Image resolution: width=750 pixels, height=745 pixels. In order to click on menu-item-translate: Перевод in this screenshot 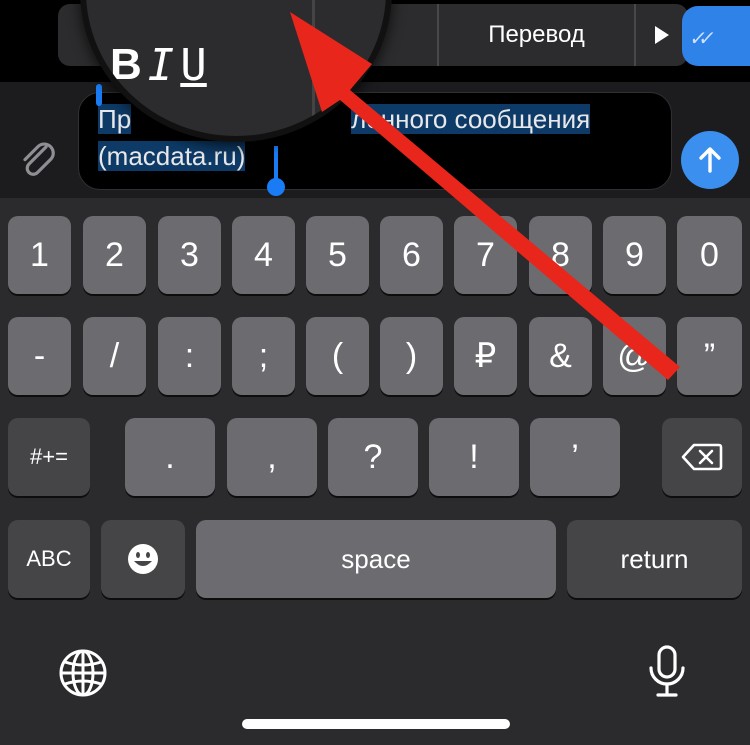, I will do `click(536, 35)`.